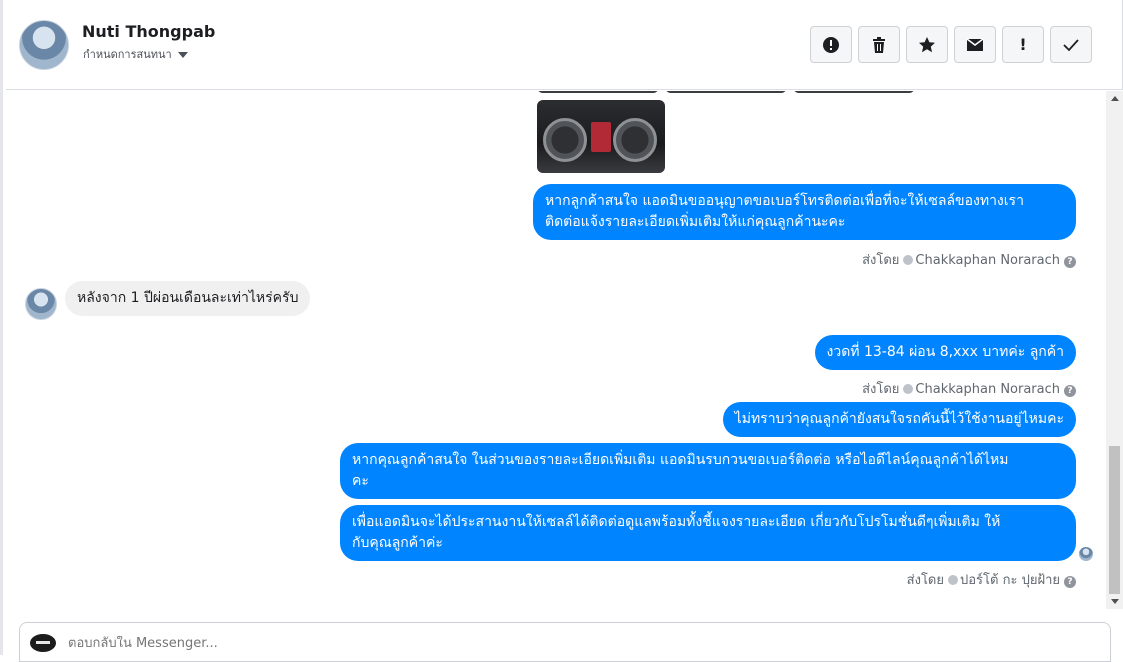 The height and width of the screenshot is (662, 1123). I want to click on reply-input, so click(368, 643).